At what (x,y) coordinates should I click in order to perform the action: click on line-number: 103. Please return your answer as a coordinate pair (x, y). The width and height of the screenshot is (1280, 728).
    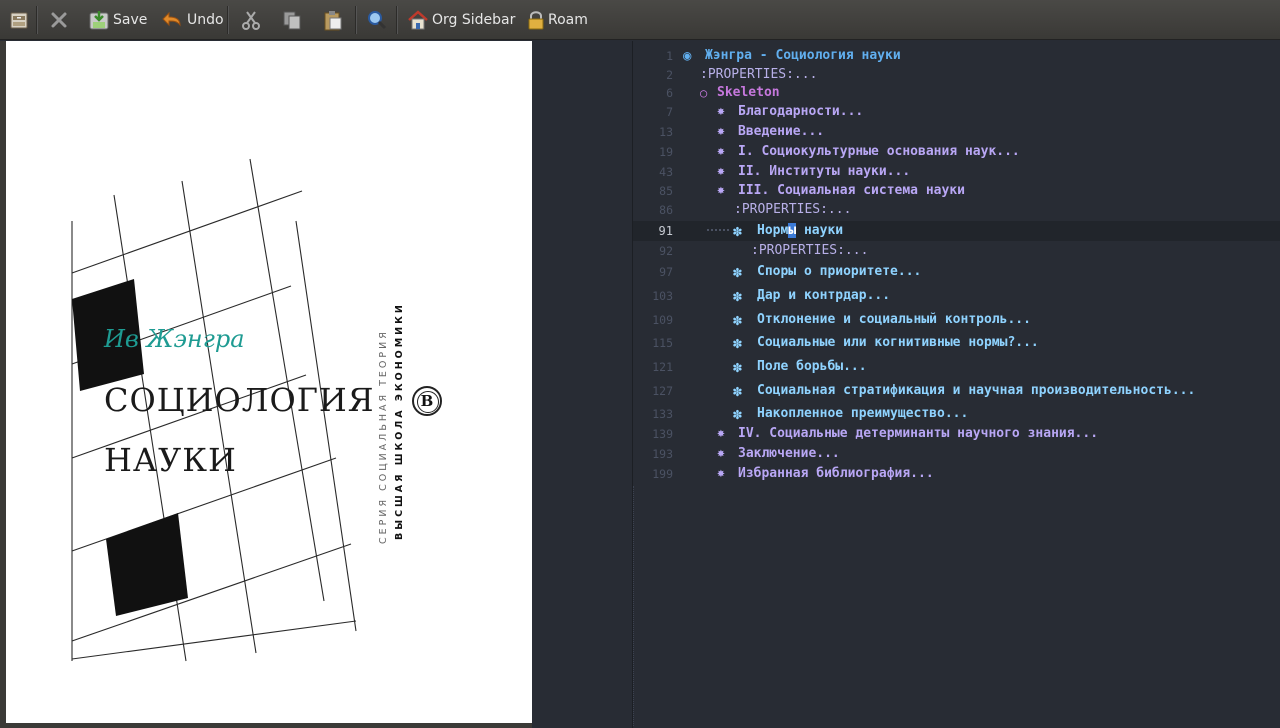
    Looking at the image, I should click on (662, 296).